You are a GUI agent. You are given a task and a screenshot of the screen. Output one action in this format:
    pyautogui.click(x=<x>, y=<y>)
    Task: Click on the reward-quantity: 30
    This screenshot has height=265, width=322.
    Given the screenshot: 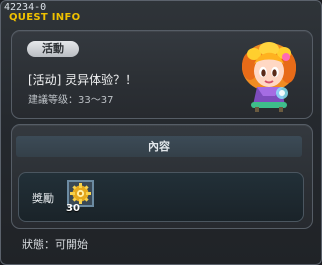 What is the action you would take?
    pyautogui.click(x=73, y=208)
    